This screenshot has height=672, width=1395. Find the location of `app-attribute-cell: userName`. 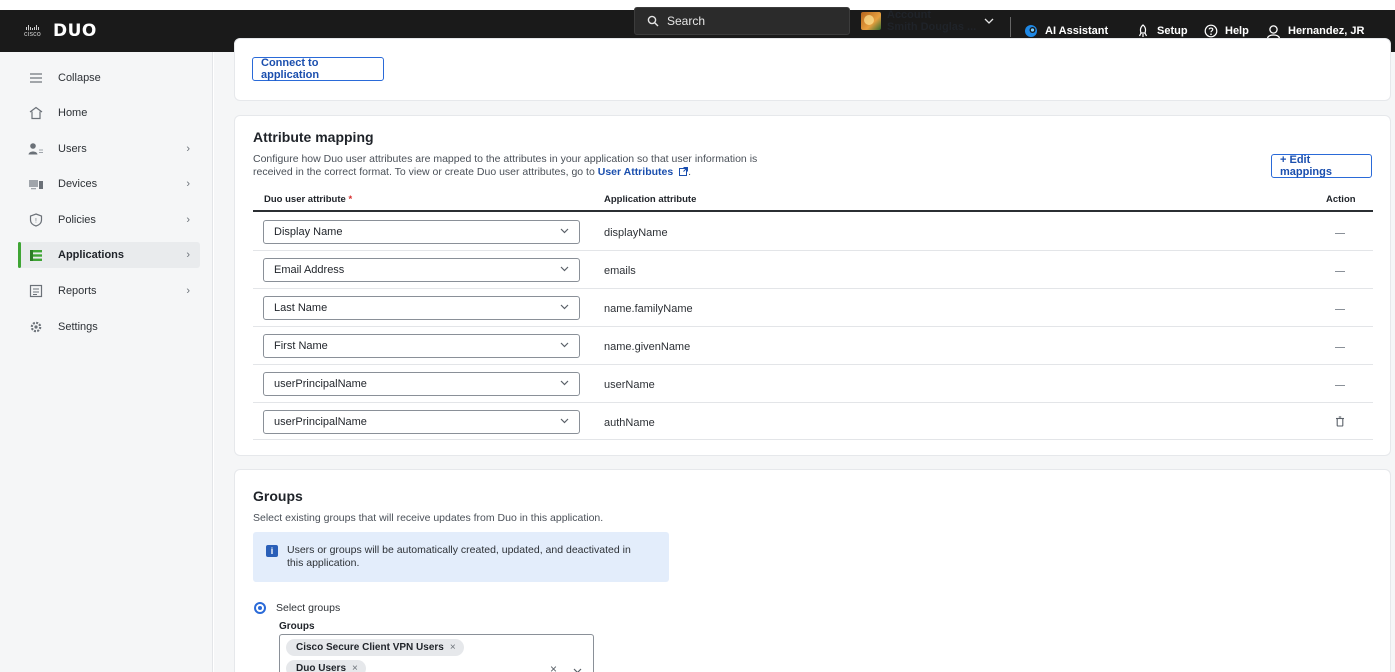

app-attribute-cell: userName is located at coordinates (629, 385).